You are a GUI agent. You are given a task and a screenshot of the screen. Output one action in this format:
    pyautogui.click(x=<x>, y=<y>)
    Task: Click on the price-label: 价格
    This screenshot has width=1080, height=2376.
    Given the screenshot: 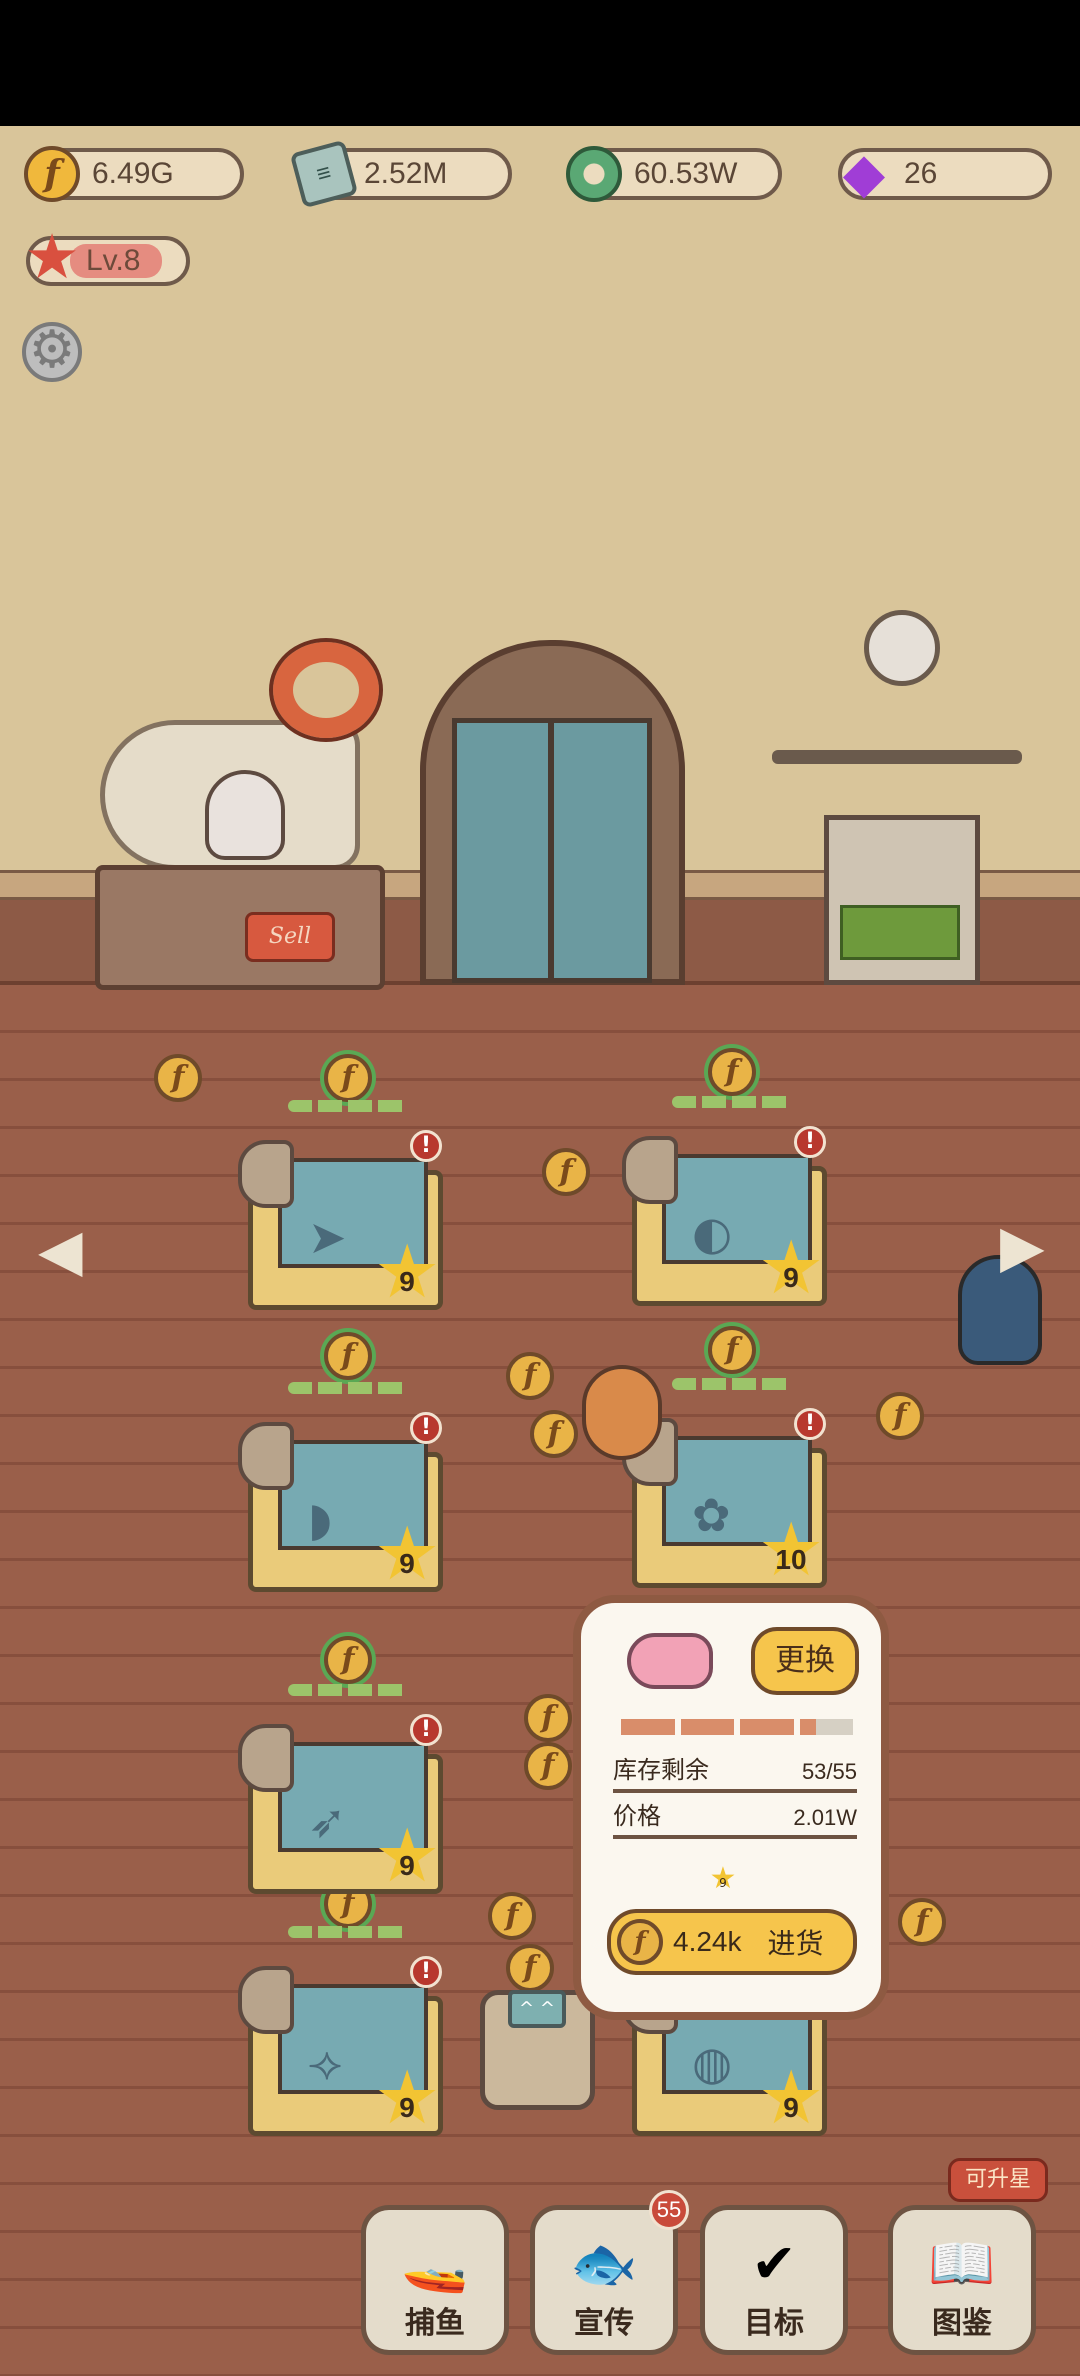 What is the action you would take?
    pyautogui.click(x=637, y=1816)
    